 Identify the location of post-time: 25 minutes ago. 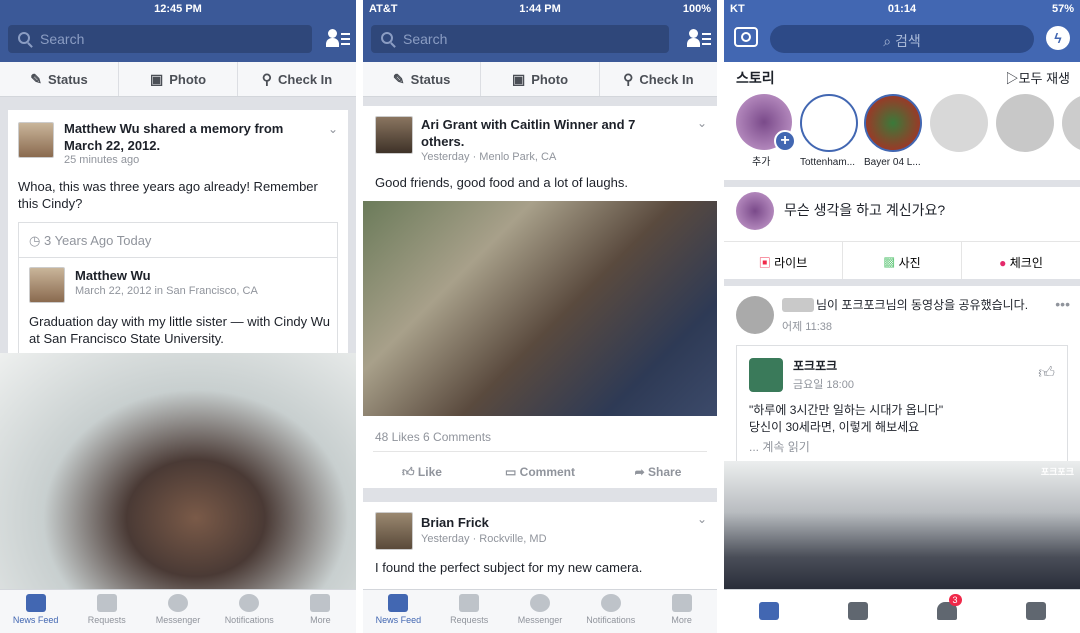
(101, 160).